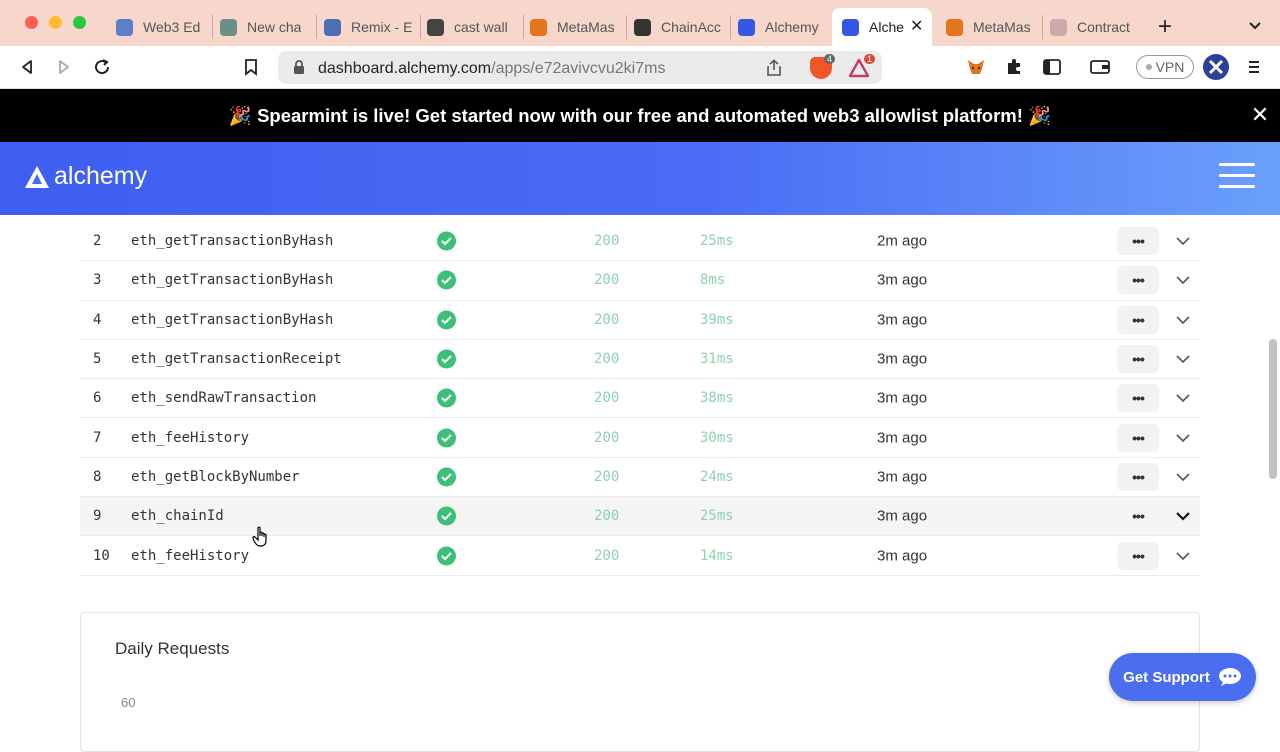 Image resolution: width=1280 pixels, height=752 pixels. What do you see at coordinates (916, 26) in the screenshot?
I see `close-tab-icon: ✕` at bounding box center [916, 26].